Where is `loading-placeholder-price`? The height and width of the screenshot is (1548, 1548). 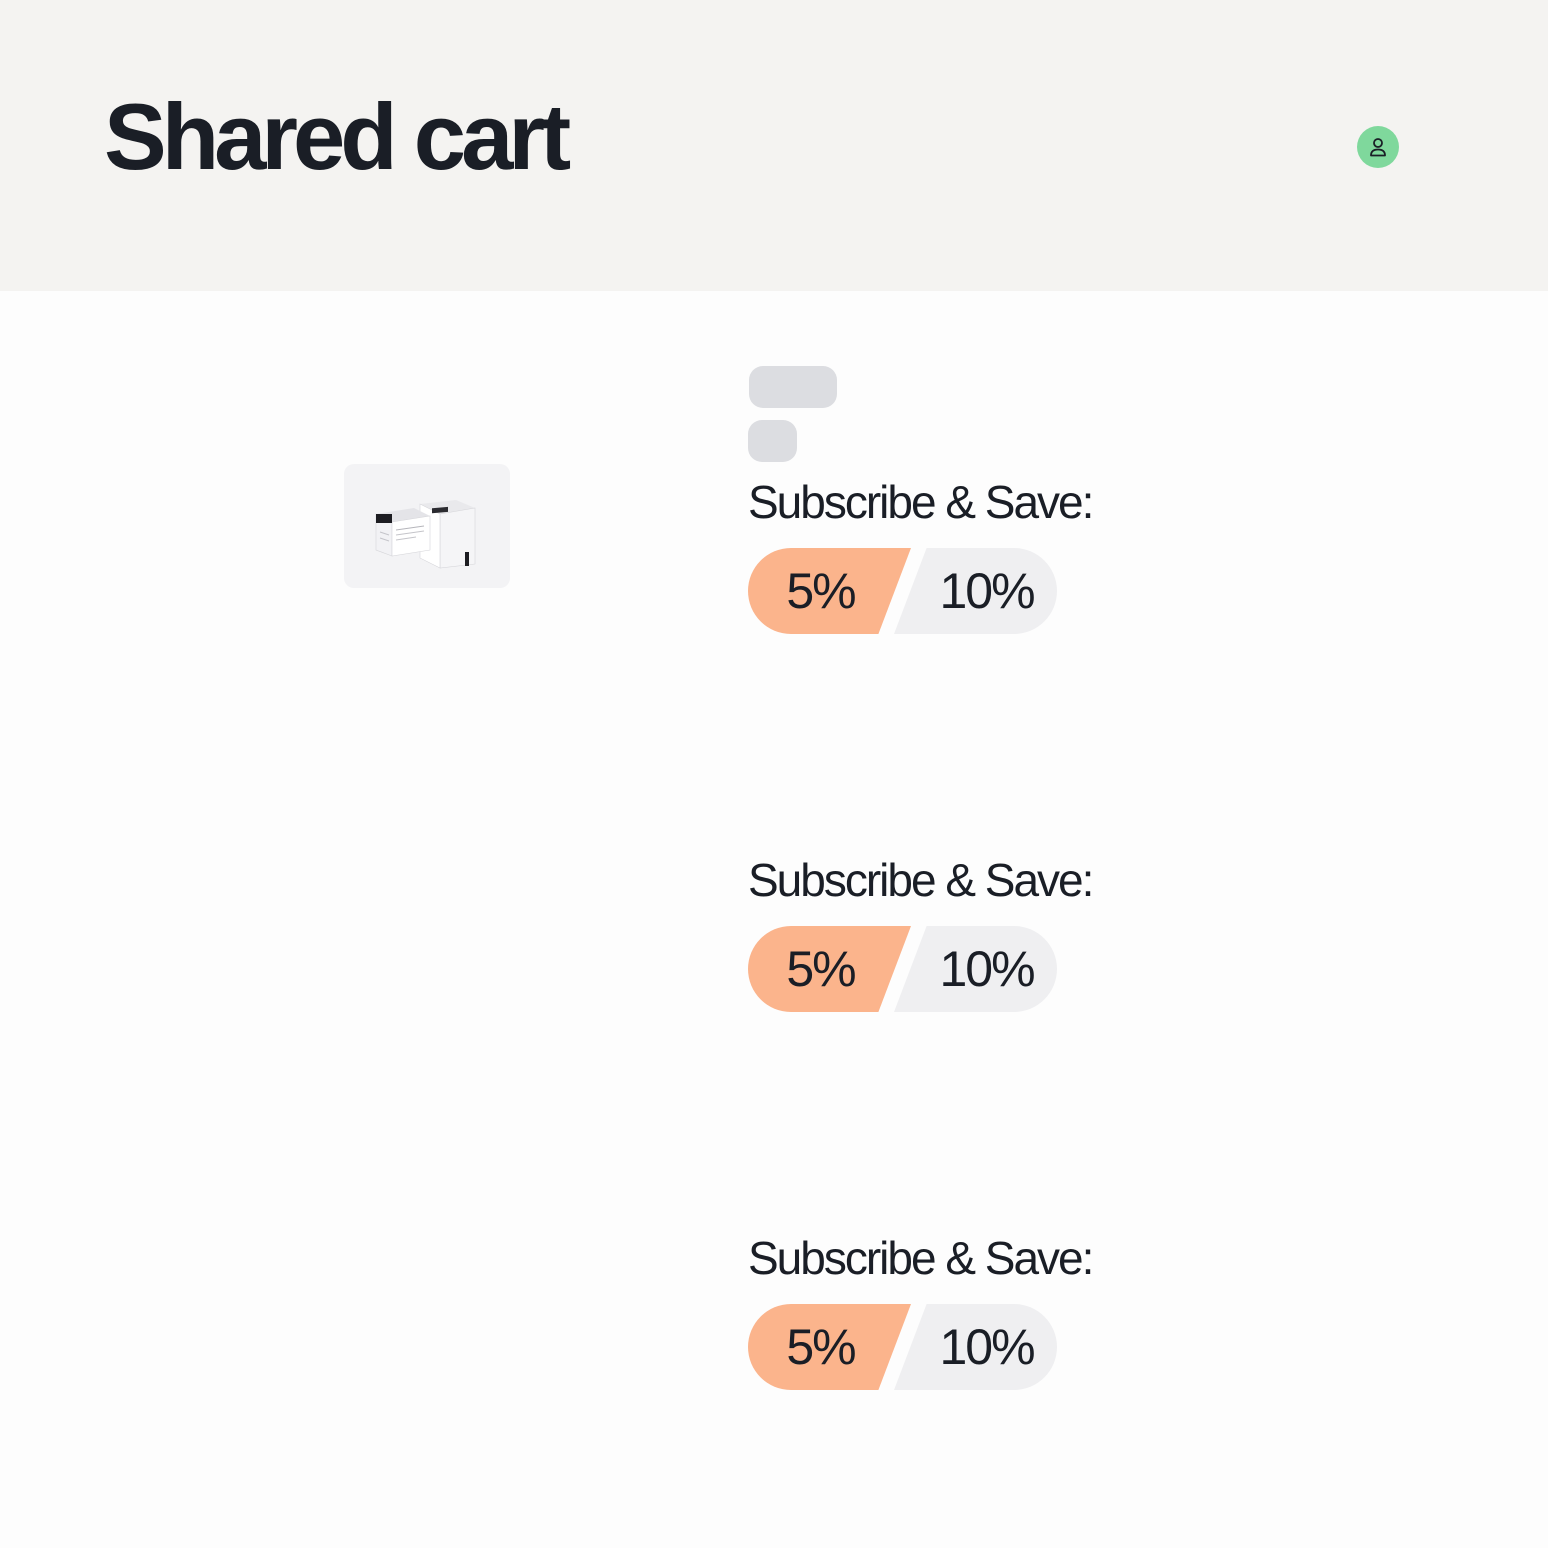
loading-placeholder-price is located at coordinates (772, 441).